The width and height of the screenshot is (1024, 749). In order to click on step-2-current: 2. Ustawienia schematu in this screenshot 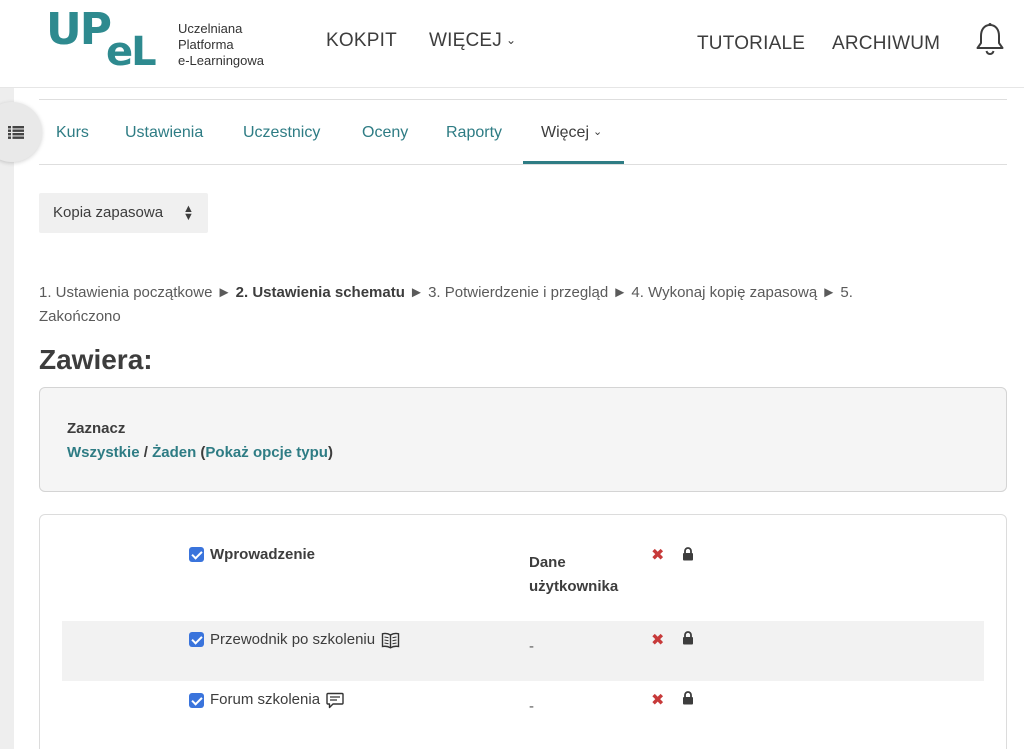, I will do `click(320, 292)`.